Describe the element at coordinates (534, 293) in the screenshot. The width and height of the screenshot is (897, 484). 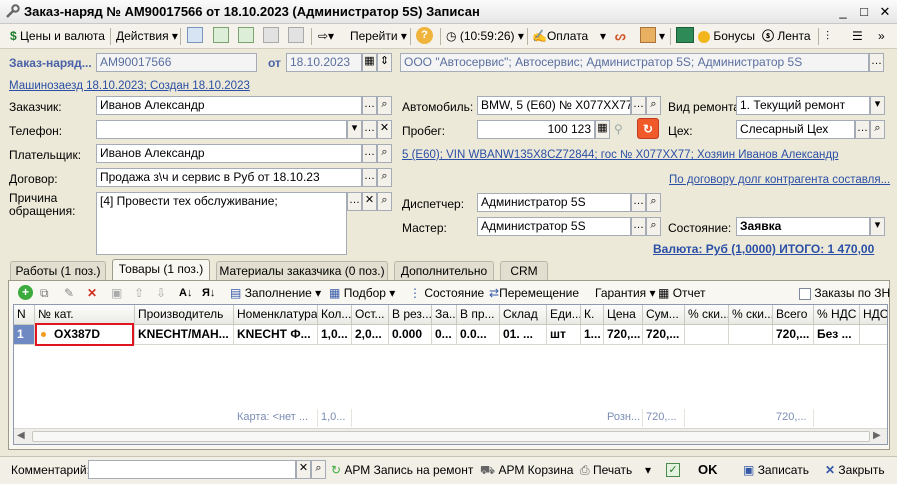
I see `movement-button: ⇄Перемещение` at that location.